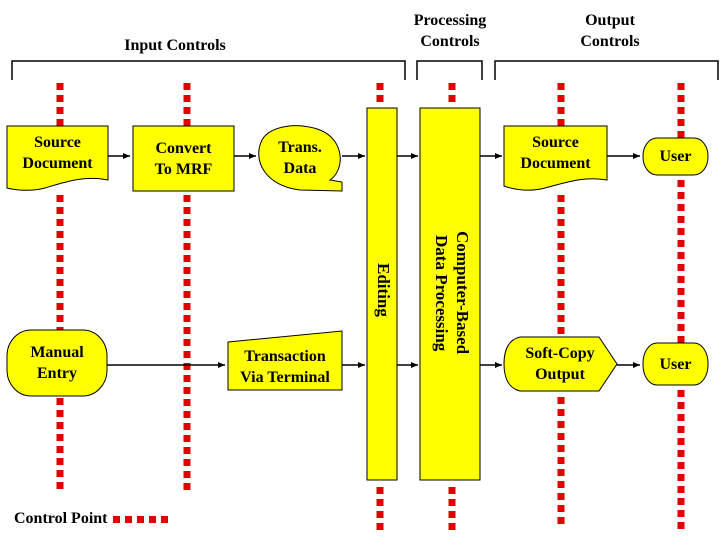 The width and height of the screenshot is (720, 540). What do you see at coordinates (61, 518) in the screenshot?
I see `control-point-legend-label: Control Point` at bounding box center [61, 518].